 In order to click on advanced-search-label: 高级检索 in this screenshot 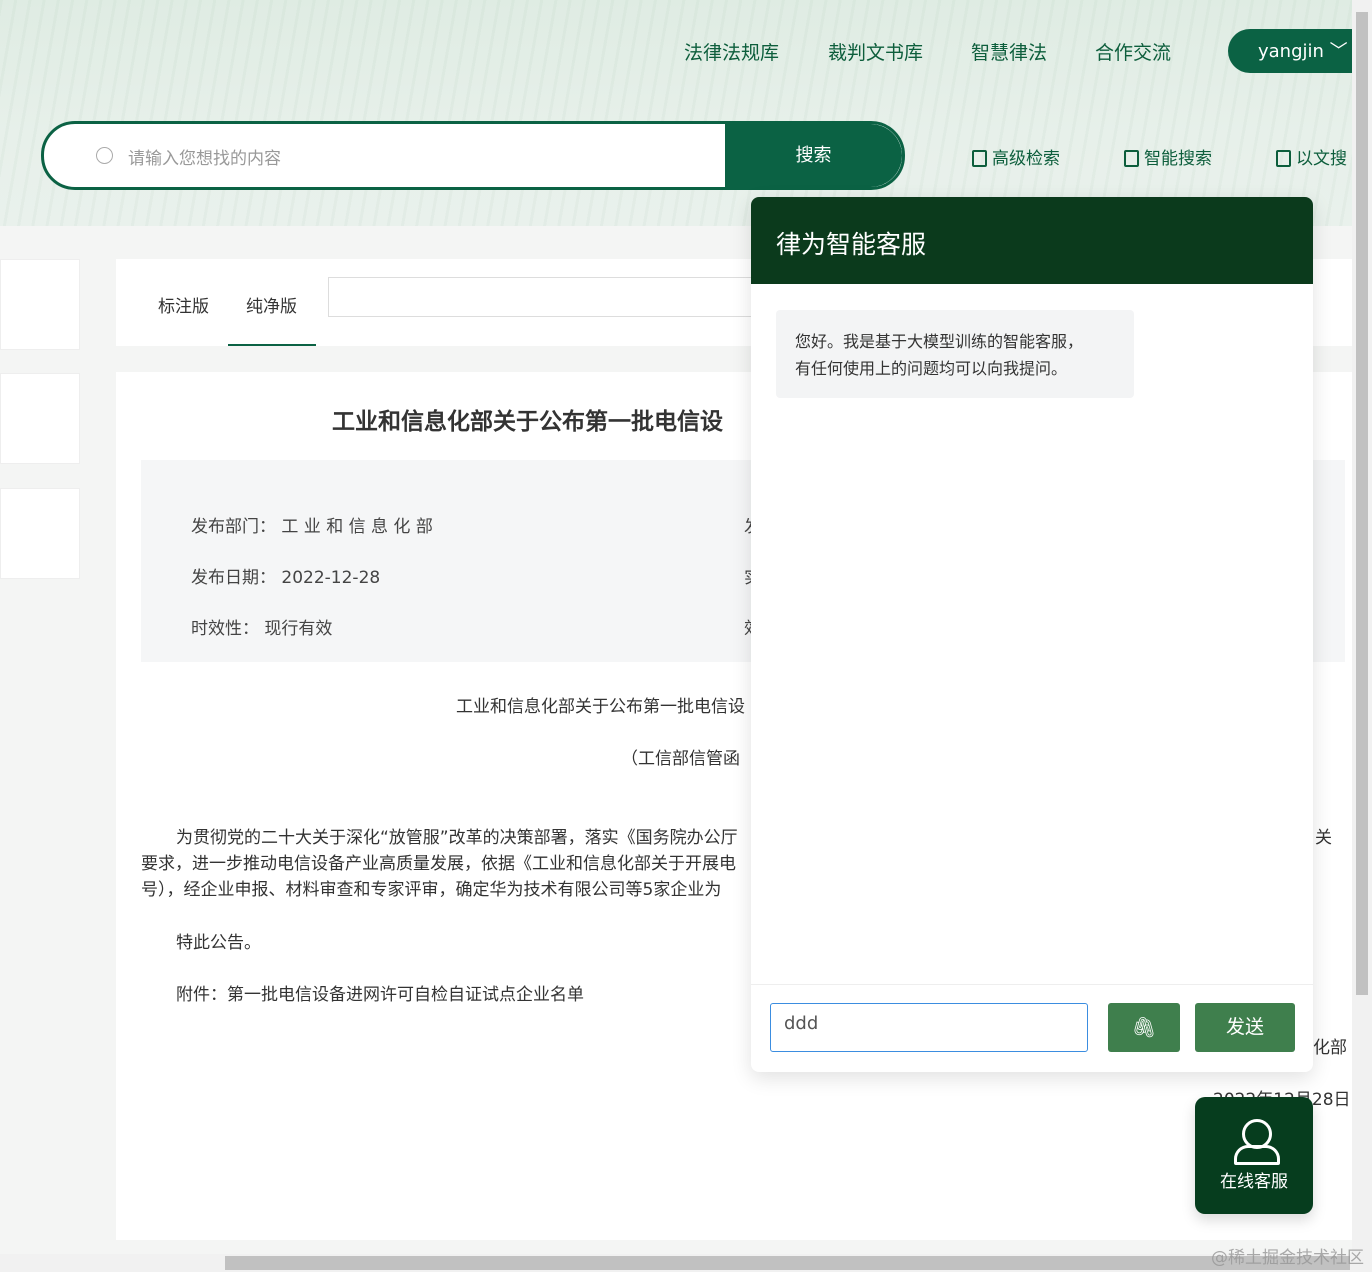, I will do `click(1026, 159)`.